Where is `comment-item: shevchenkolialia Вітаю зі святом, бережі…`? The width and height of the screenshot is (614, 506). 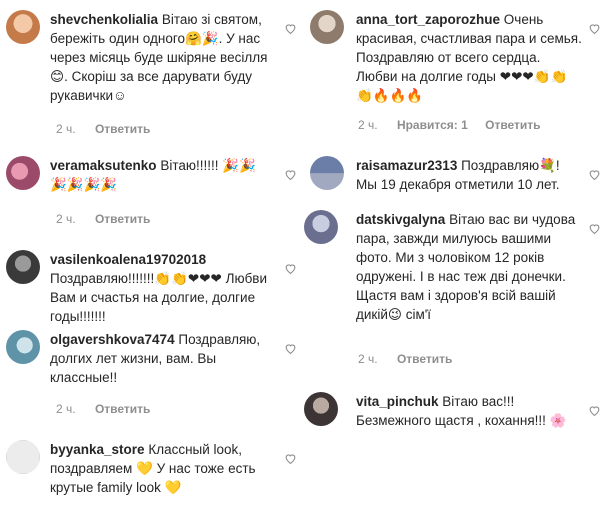
comment-item: shevchenkolialia Вітаю зі святом, бережі… is located at coordinates (151, 75).